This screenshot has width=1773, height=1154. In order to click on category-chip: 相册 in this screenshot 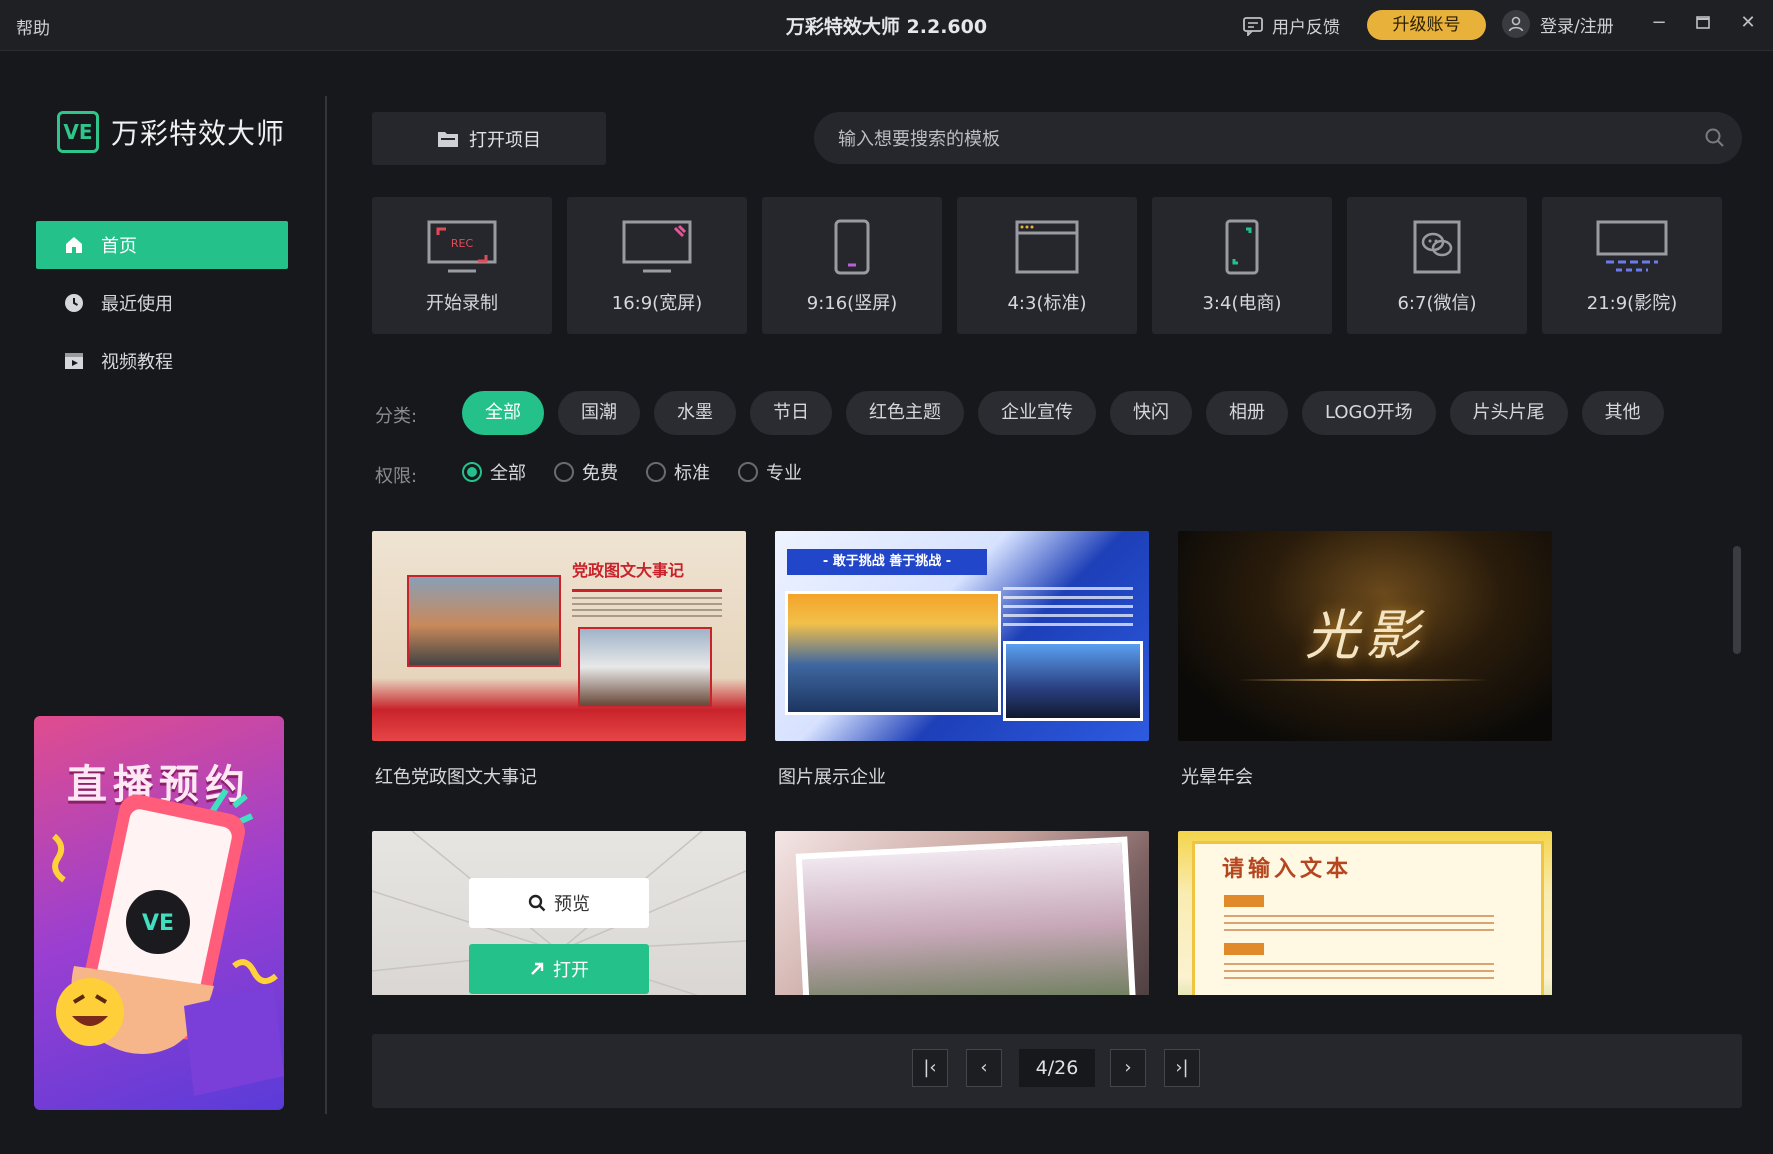, I will do `click(1247, 413)`.